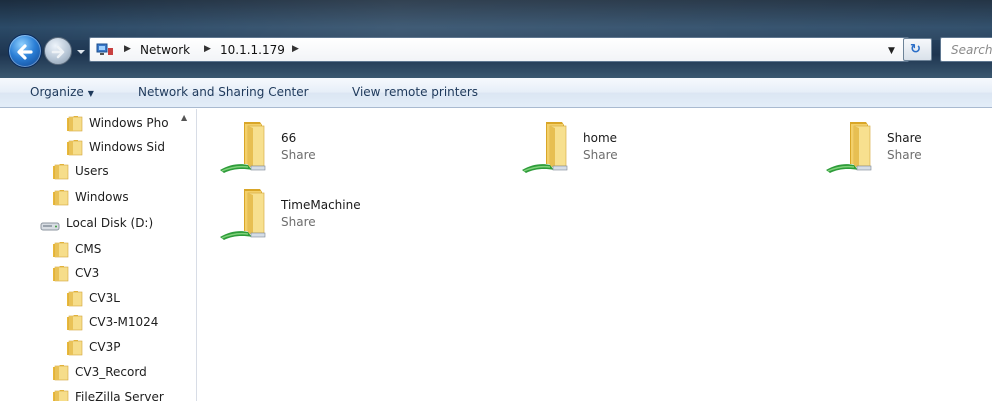 The width and height of the screenshot is (992, 401). I want to click on sidebar-item-label: Local Disk (D:), so click(110, 223).